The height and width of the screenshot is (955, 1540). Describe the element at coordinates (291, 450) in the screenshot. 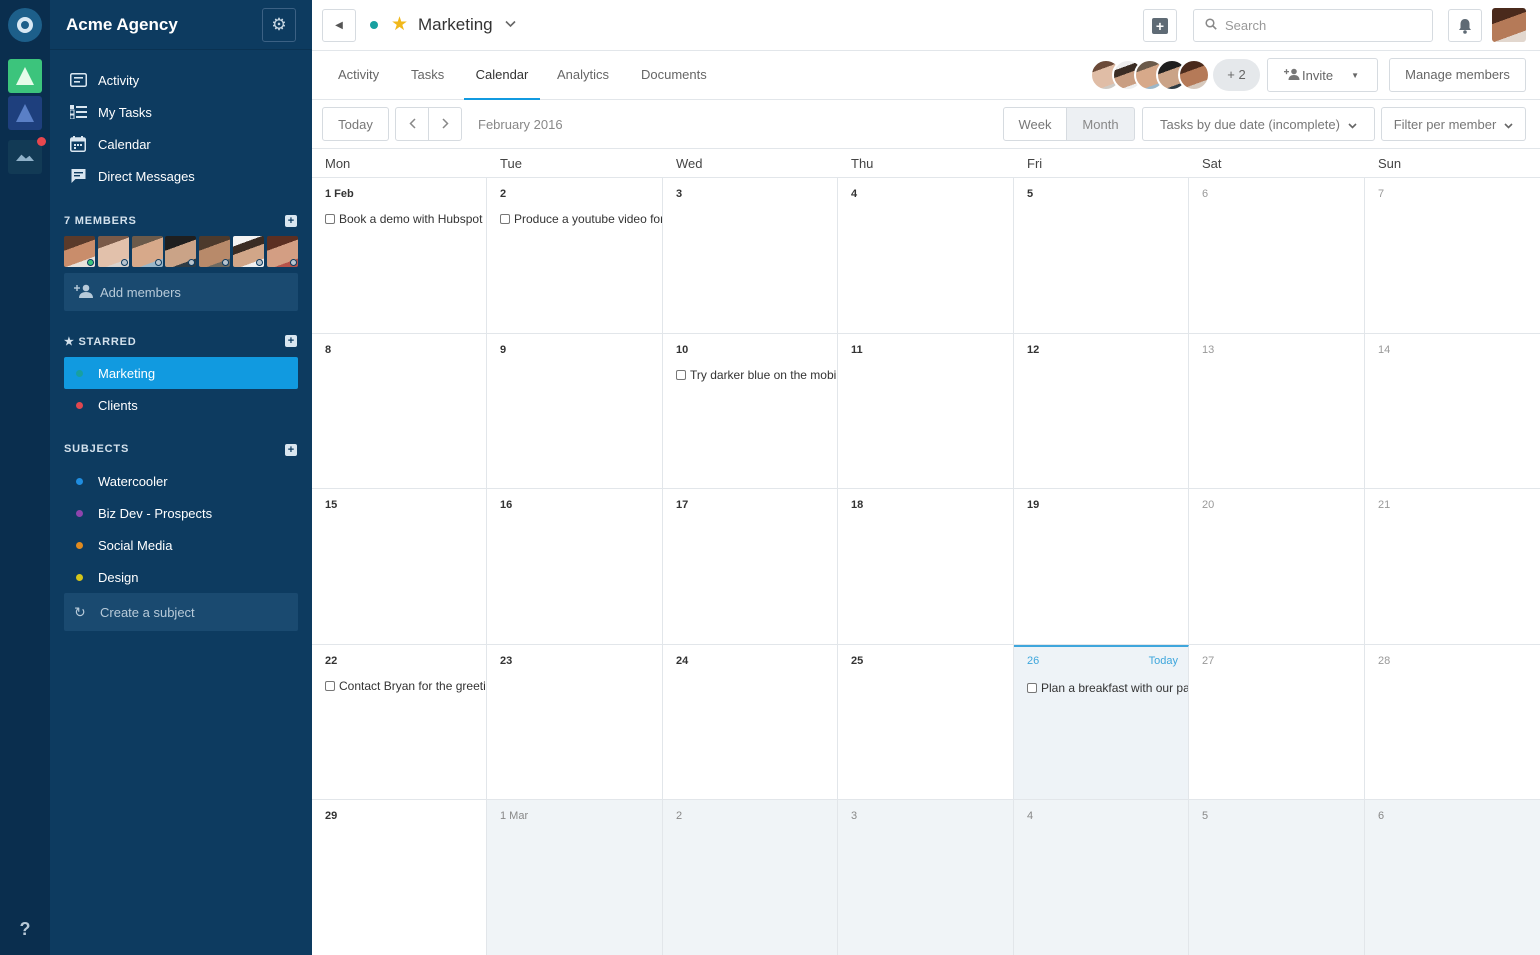

I see `add-subject-plus-icon: +` at that location.